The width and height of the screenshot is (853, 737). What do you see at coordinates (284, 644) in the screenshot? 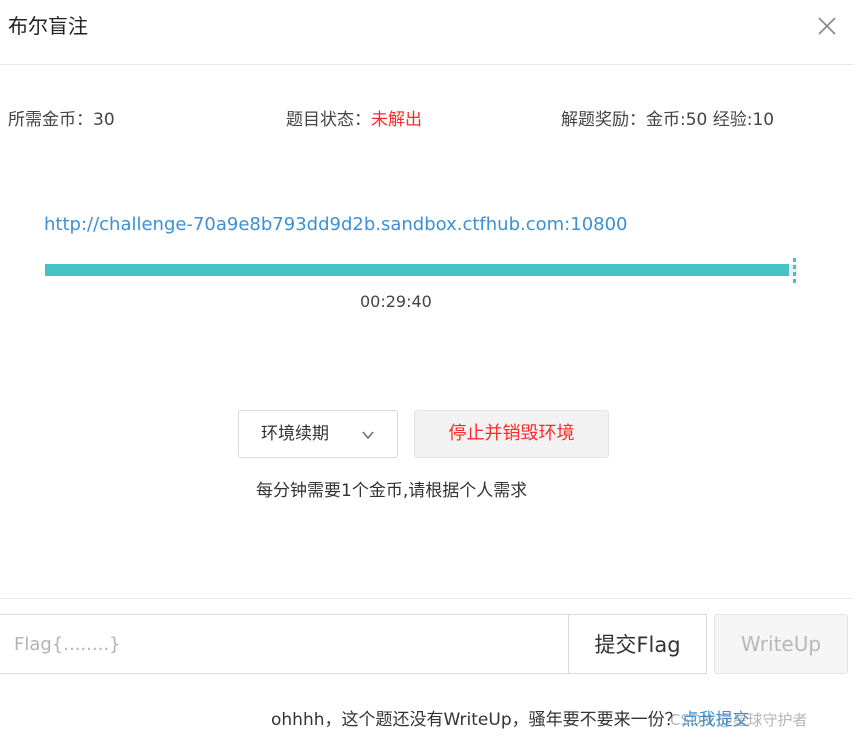
I see `flag-input` at bounding box center [284, 644].